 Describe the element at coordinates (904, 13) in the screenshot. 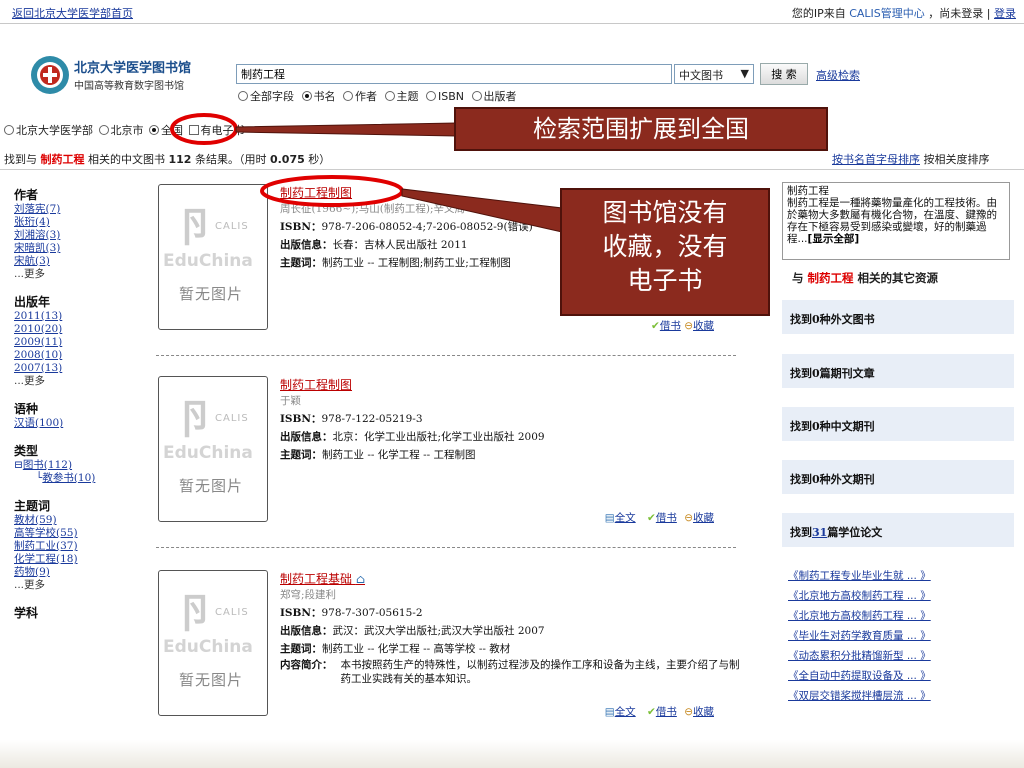

I see `login-status: 您的IP来自 CALIS管理中心 ，尚未登录 | 登录` at that location.